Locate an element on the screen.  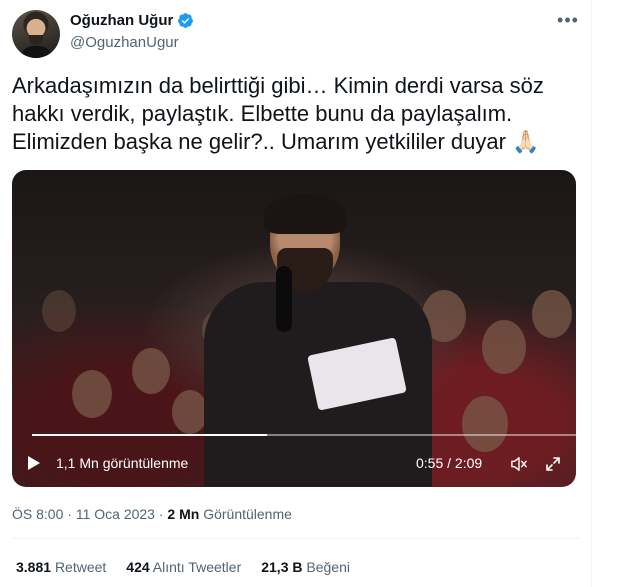
likes-count: 21,3 B is located at coordinates (282, 567).